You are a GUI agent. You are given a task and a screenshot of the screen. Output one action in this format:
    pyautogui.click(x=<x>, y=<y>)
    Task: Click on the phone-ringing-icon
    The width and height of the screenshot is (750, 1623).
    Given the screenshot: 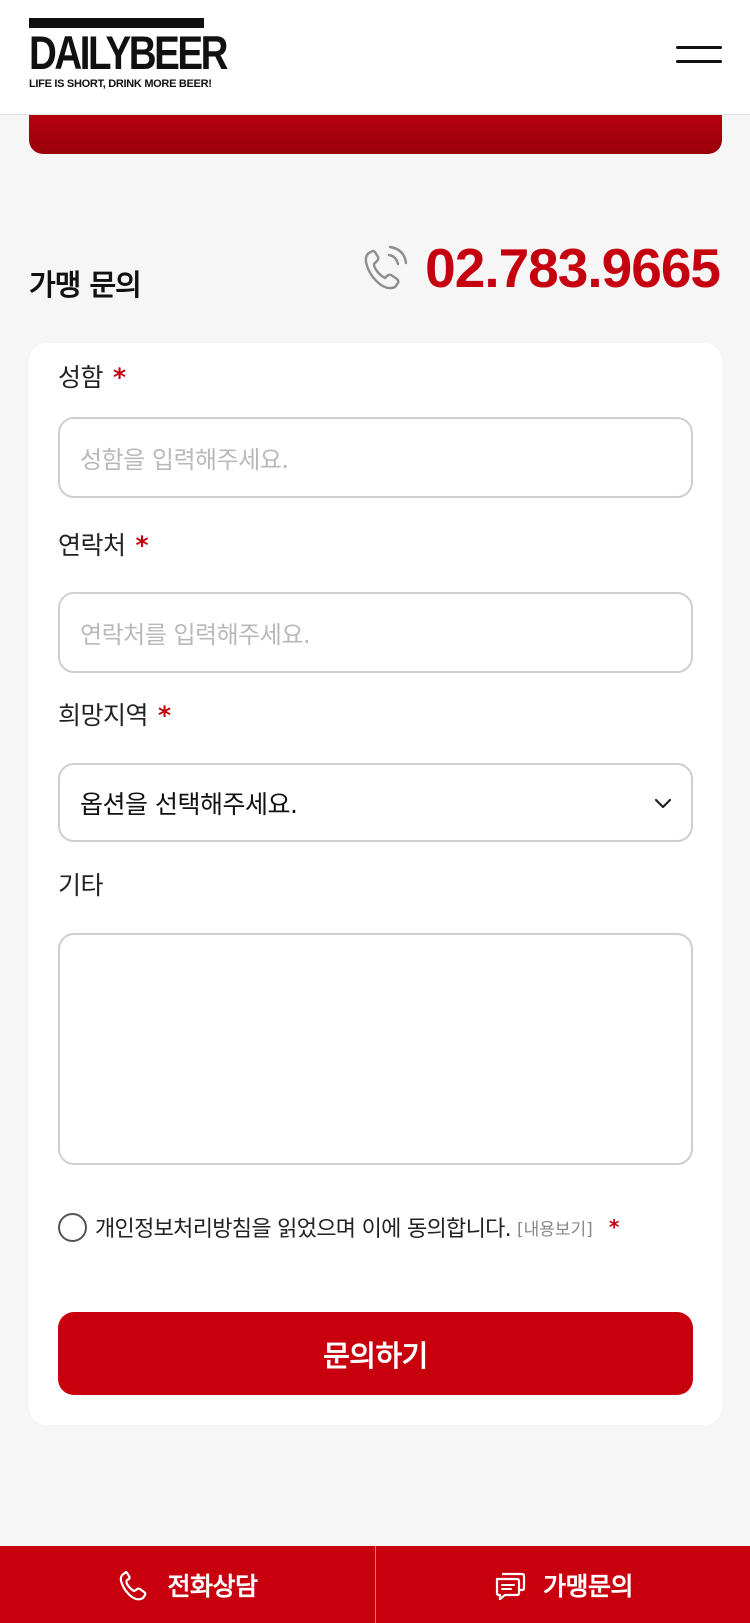 What is the action you would take?
    pyautogui.click(x=386, y=267)
    